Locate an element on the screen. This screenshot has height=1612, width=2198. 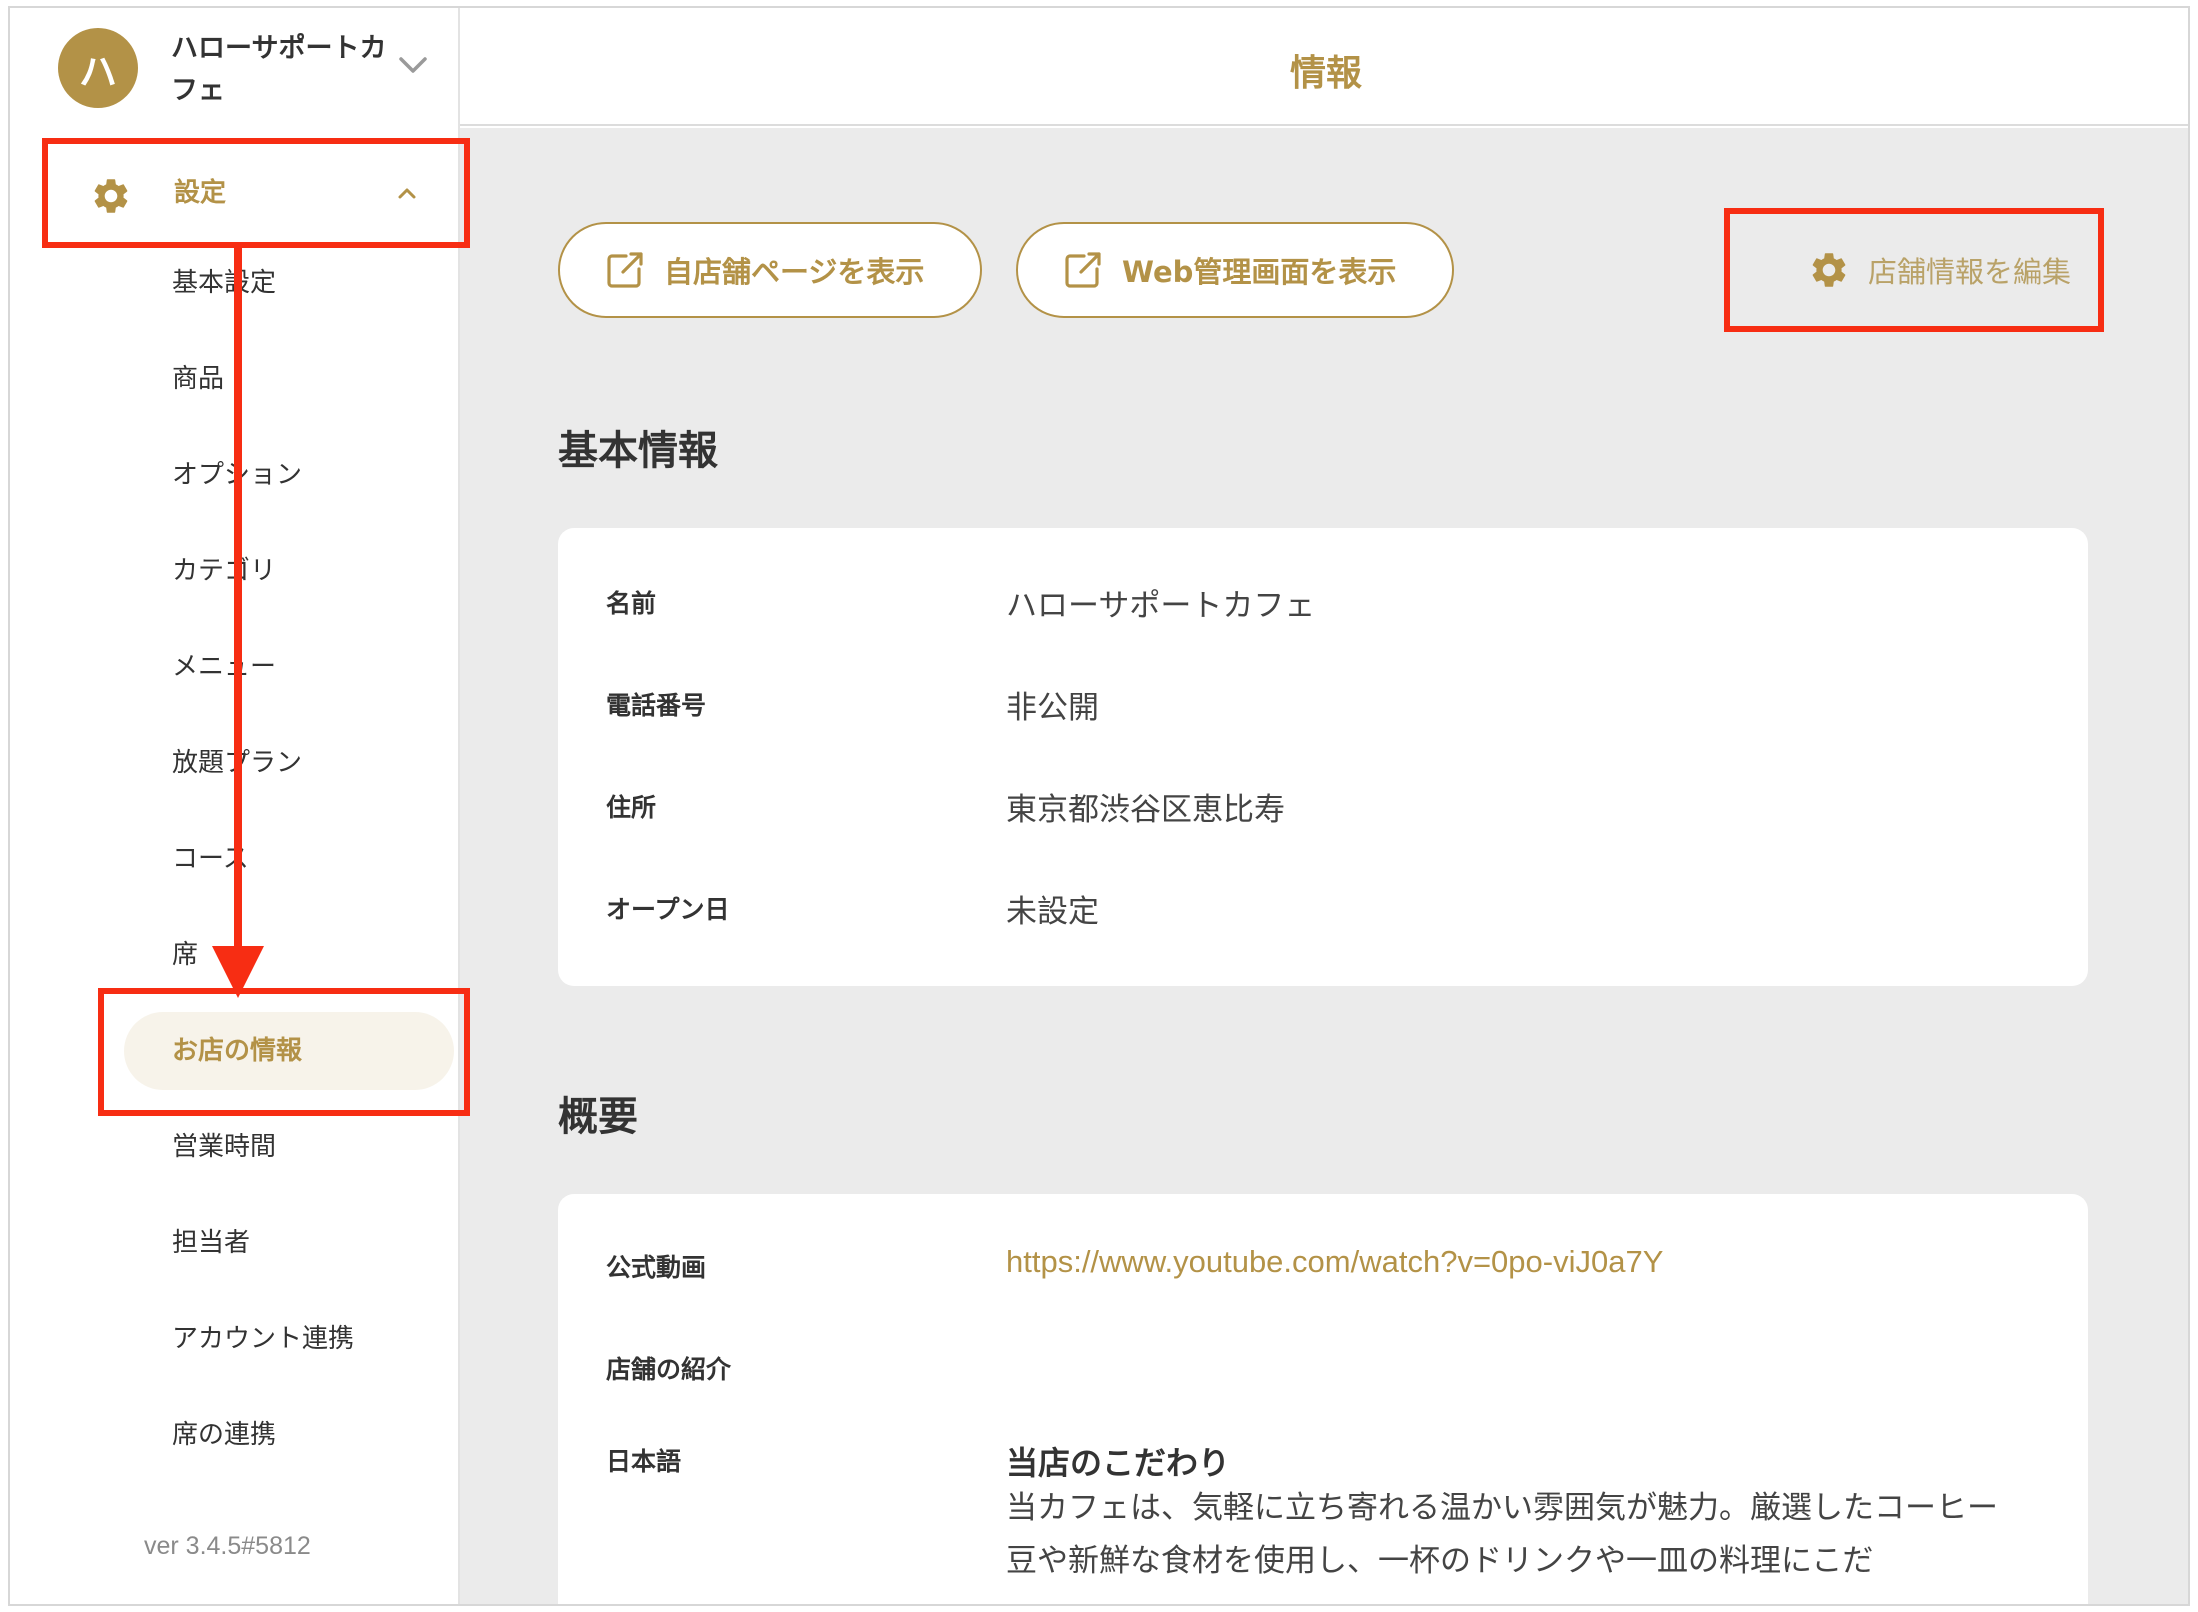
overview-heading: 概要 is located at coordinates (598, 1117).